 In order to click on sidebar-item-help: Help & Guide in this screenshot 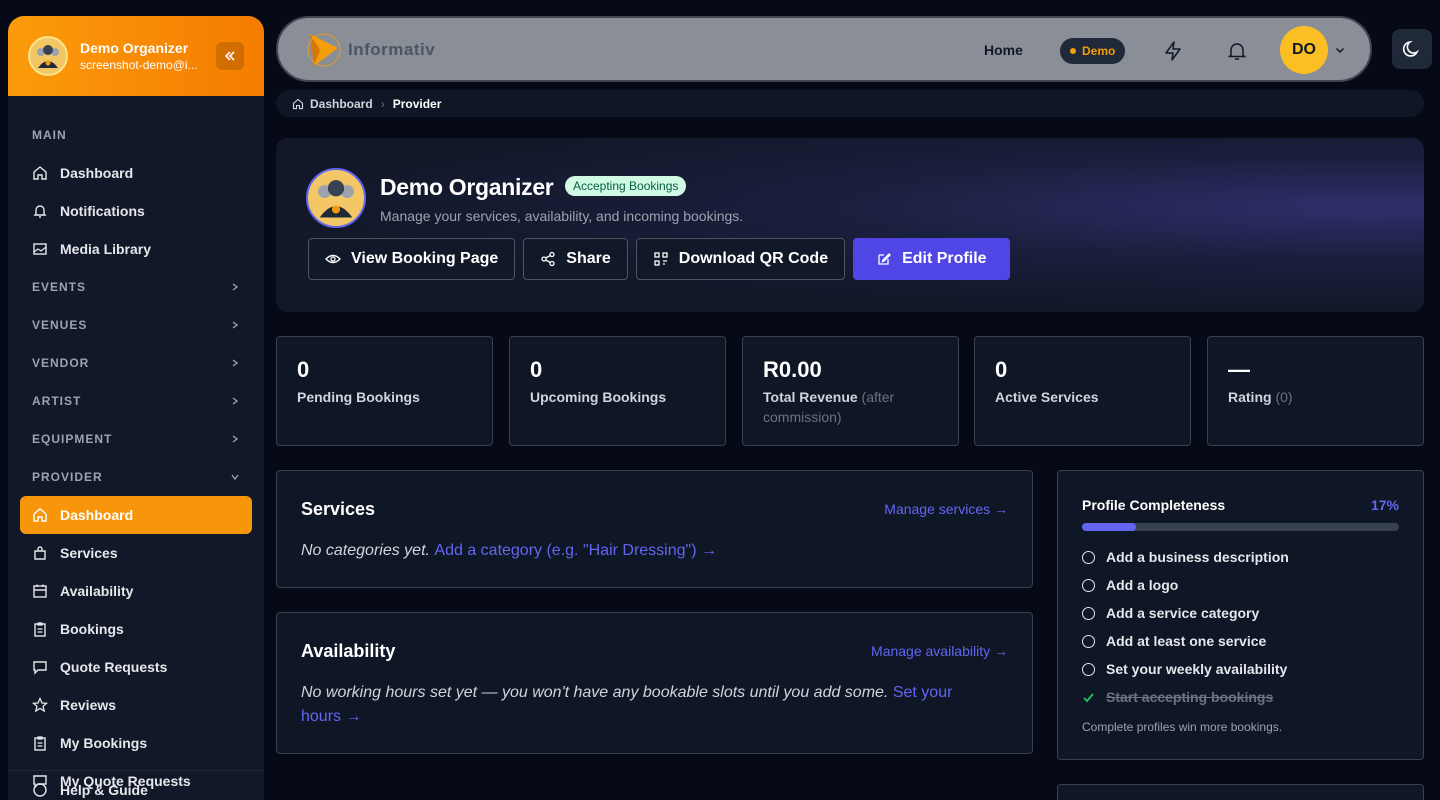, I will do `click(136, 785)`.